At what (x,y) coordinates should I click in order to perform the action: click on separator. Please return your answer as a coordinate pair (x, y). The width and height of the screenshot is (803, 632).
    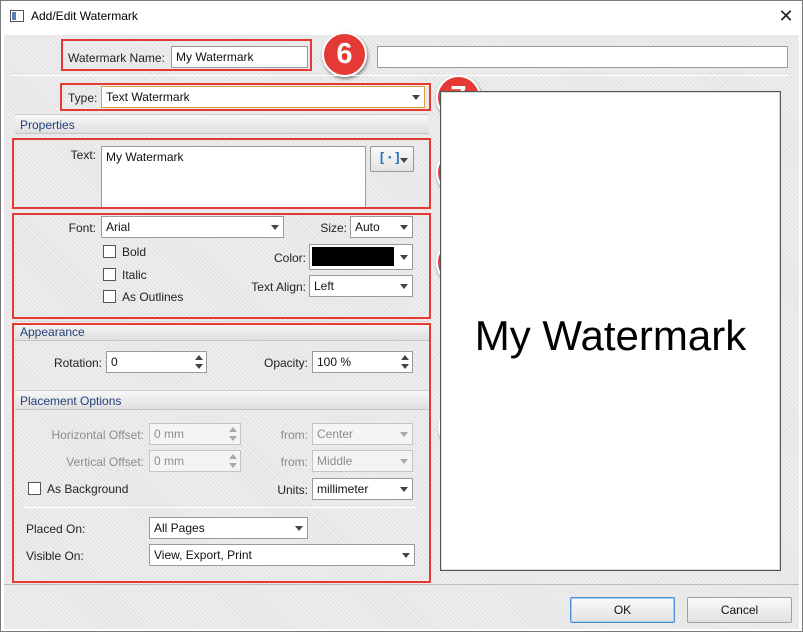
    Looking at the image, I should click on (400, 75).